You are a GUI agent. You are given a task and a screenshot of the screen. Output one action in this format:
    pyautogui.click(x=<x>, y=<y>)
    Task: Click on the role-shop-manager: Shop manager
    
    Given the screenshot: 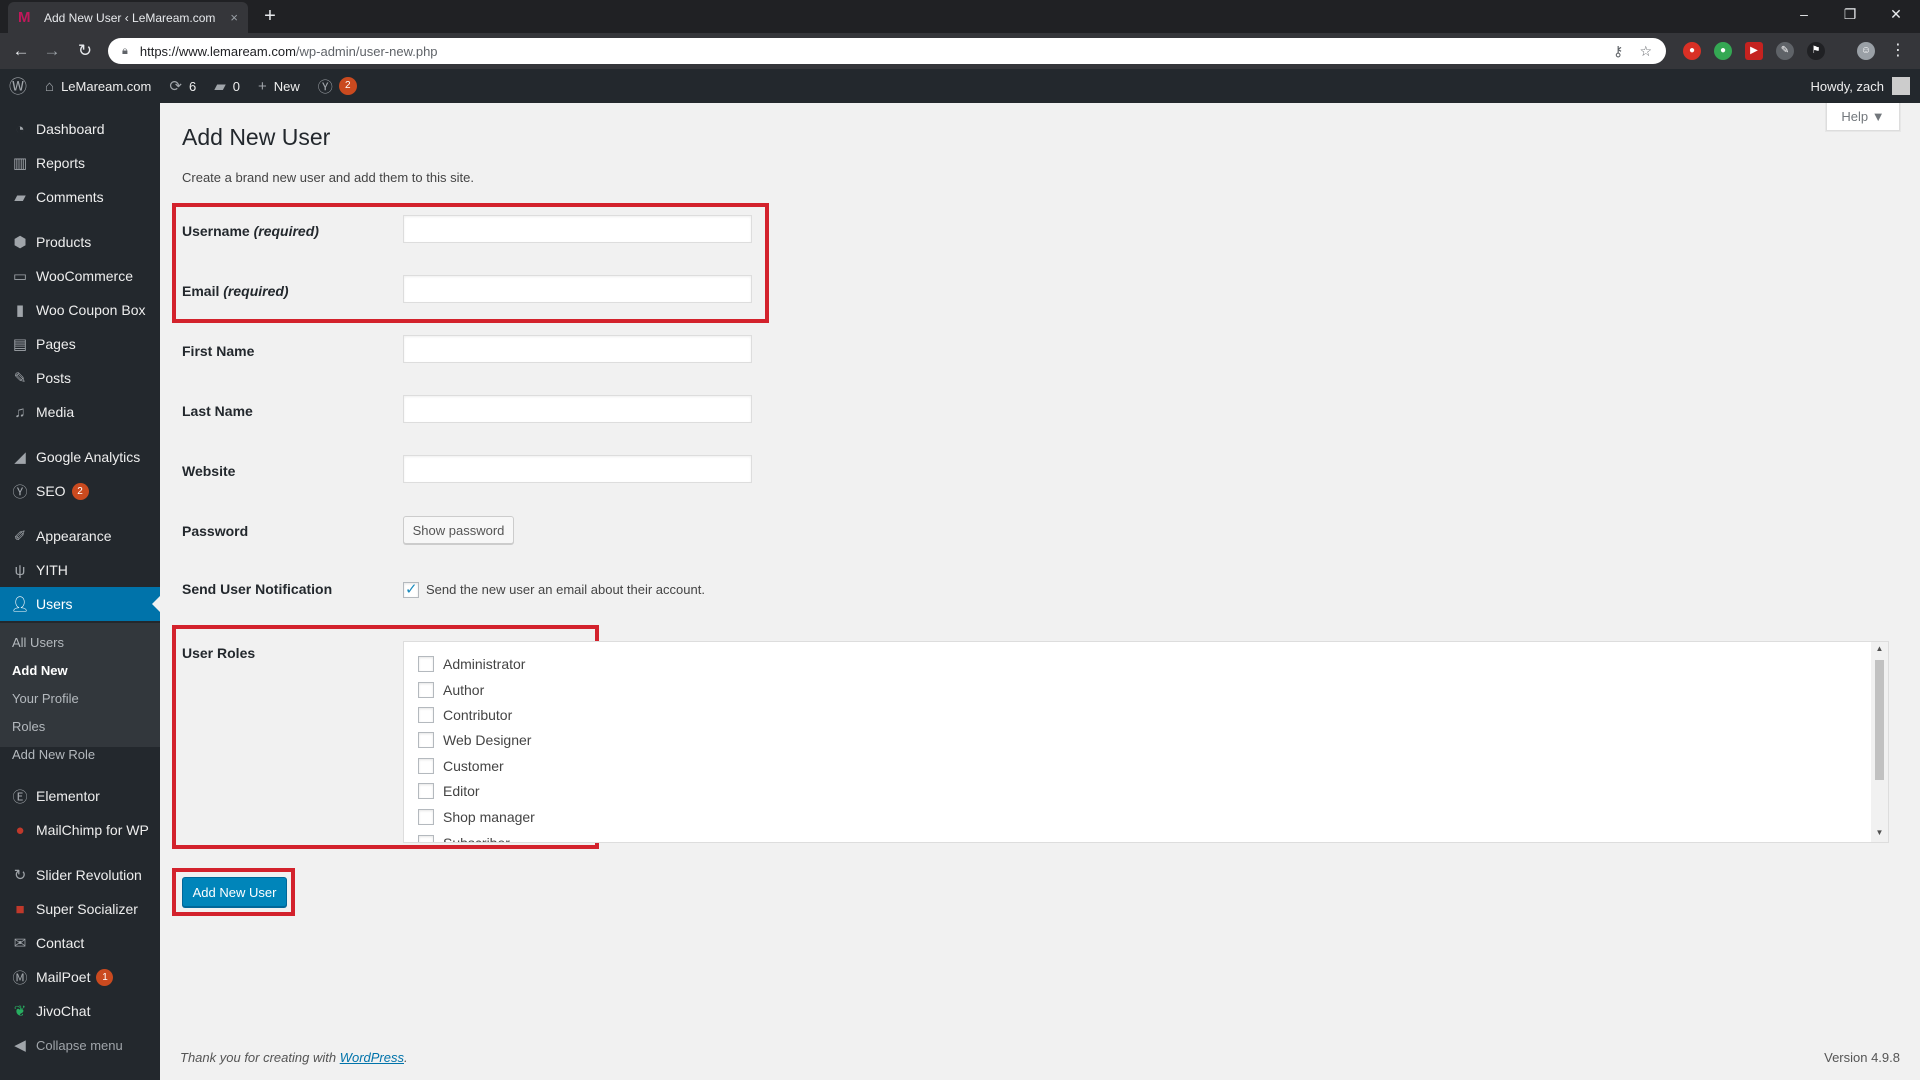 What is the action you would take?
    pyautogui.click(x=476, y=817)
    